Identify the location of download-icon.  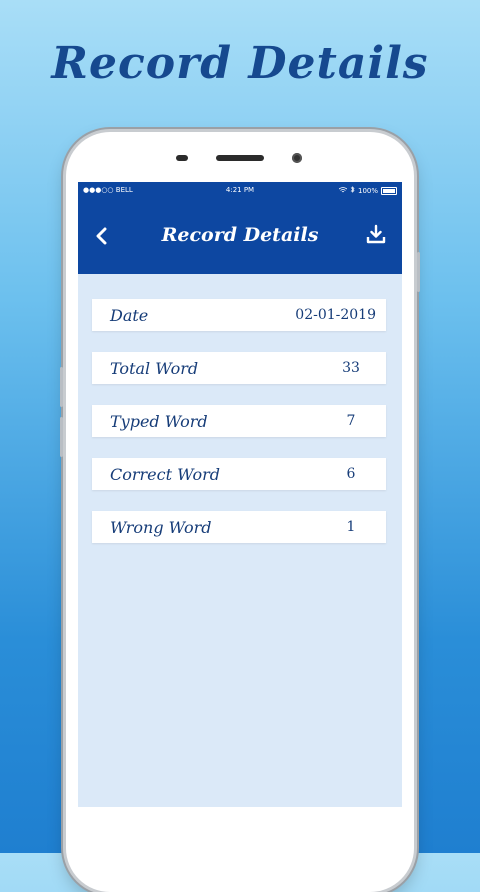
(376, 234).